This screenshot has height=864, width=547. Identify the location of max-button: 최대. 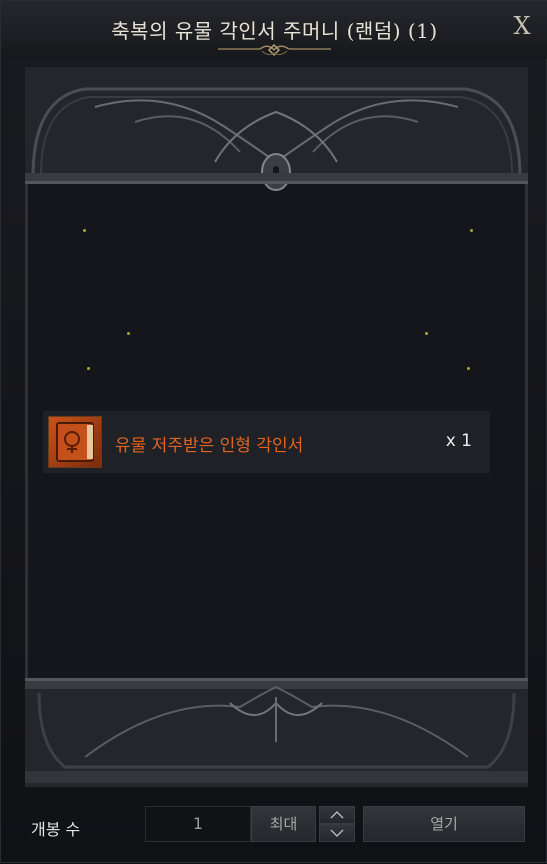
(283, 824).